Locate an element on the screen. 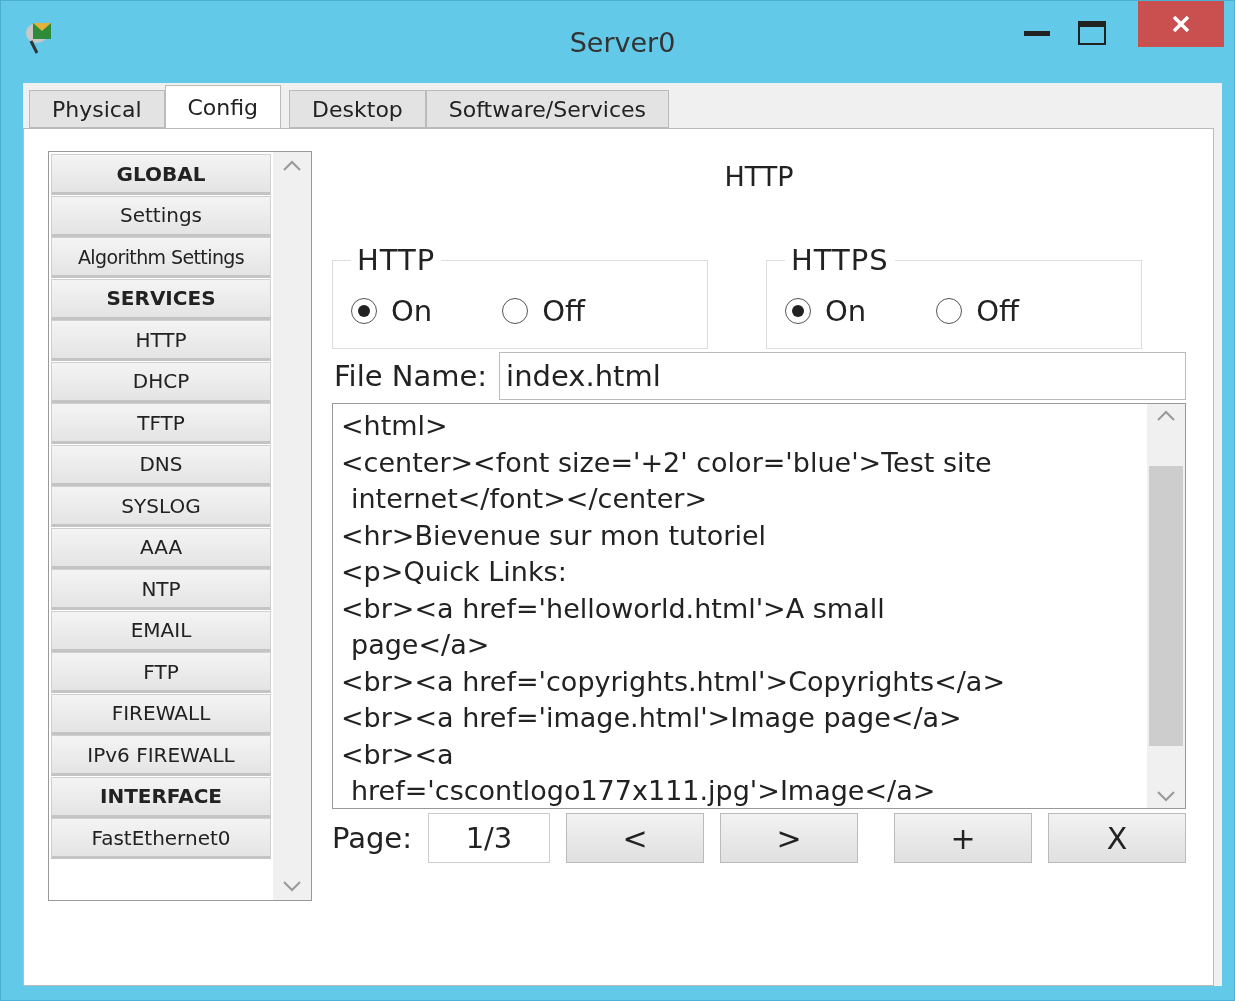  section-header: SERVICES is located at coordinates (161, 299).